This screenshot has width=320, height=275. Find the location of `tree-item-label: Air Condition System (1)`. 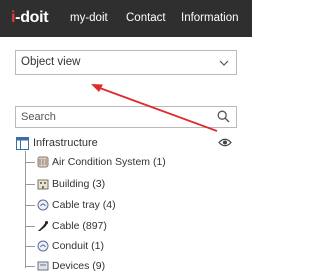

tree-item-label: Air Condition System (1) is located at coordinates (109, 162).